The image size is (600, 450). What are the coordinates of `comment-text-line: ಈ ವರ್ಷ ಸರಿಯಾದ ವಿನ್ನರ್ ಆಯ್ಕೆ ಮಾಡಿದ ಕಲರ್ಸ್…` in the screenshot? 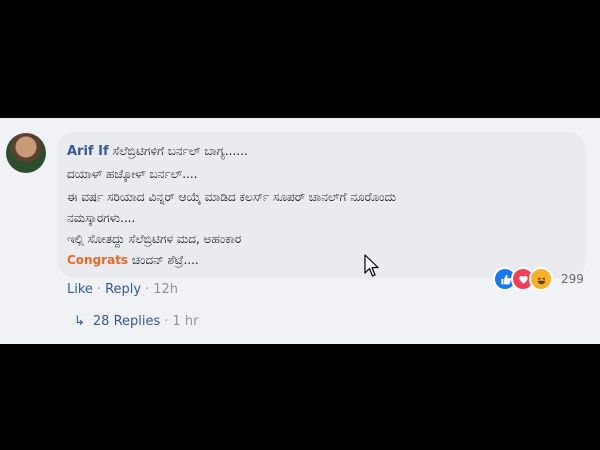 It's located at (232, 197).